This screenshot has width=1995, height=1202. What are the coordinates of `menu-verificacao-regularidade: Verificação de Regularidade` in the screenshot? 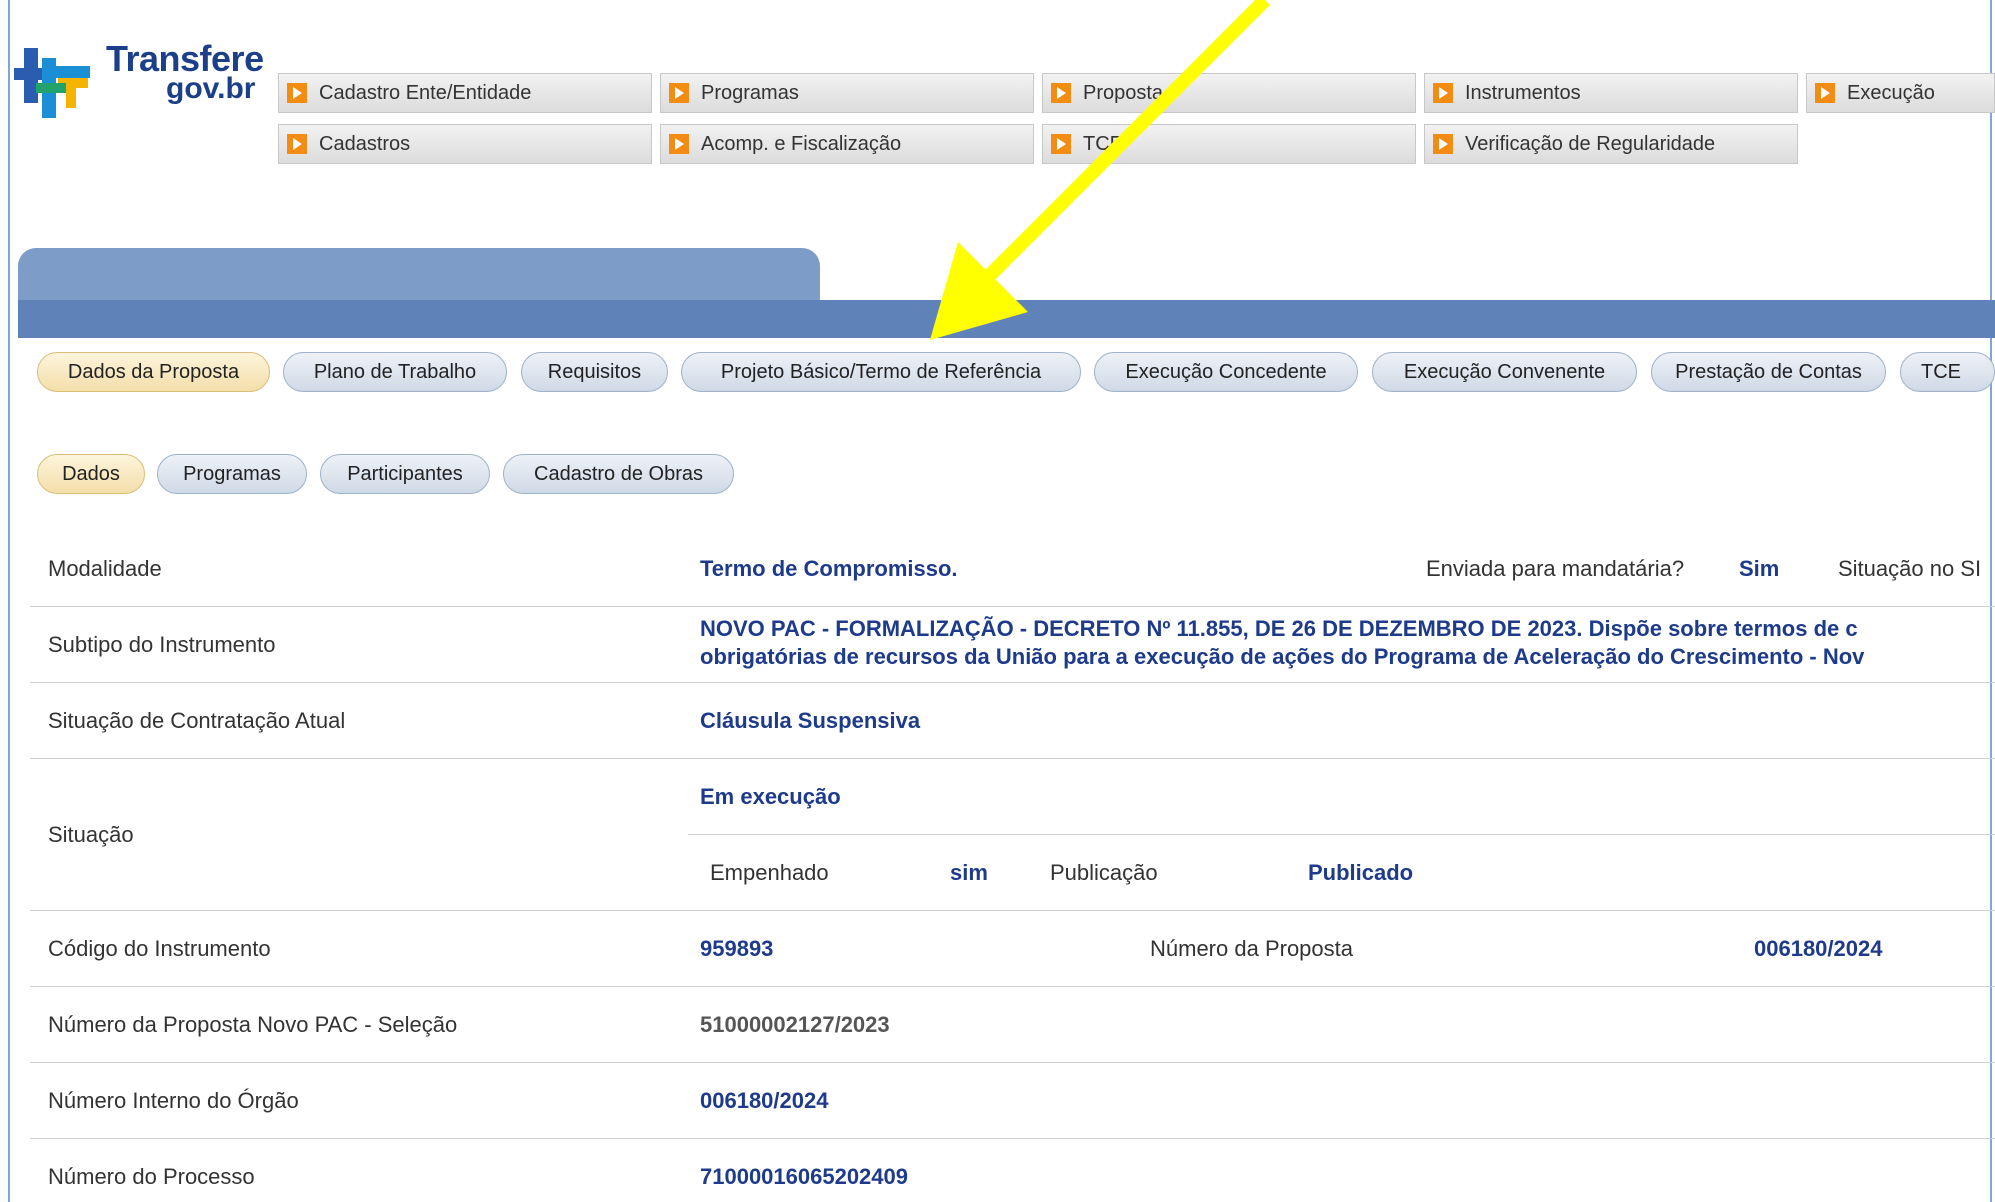 It's located at (1611, 144).